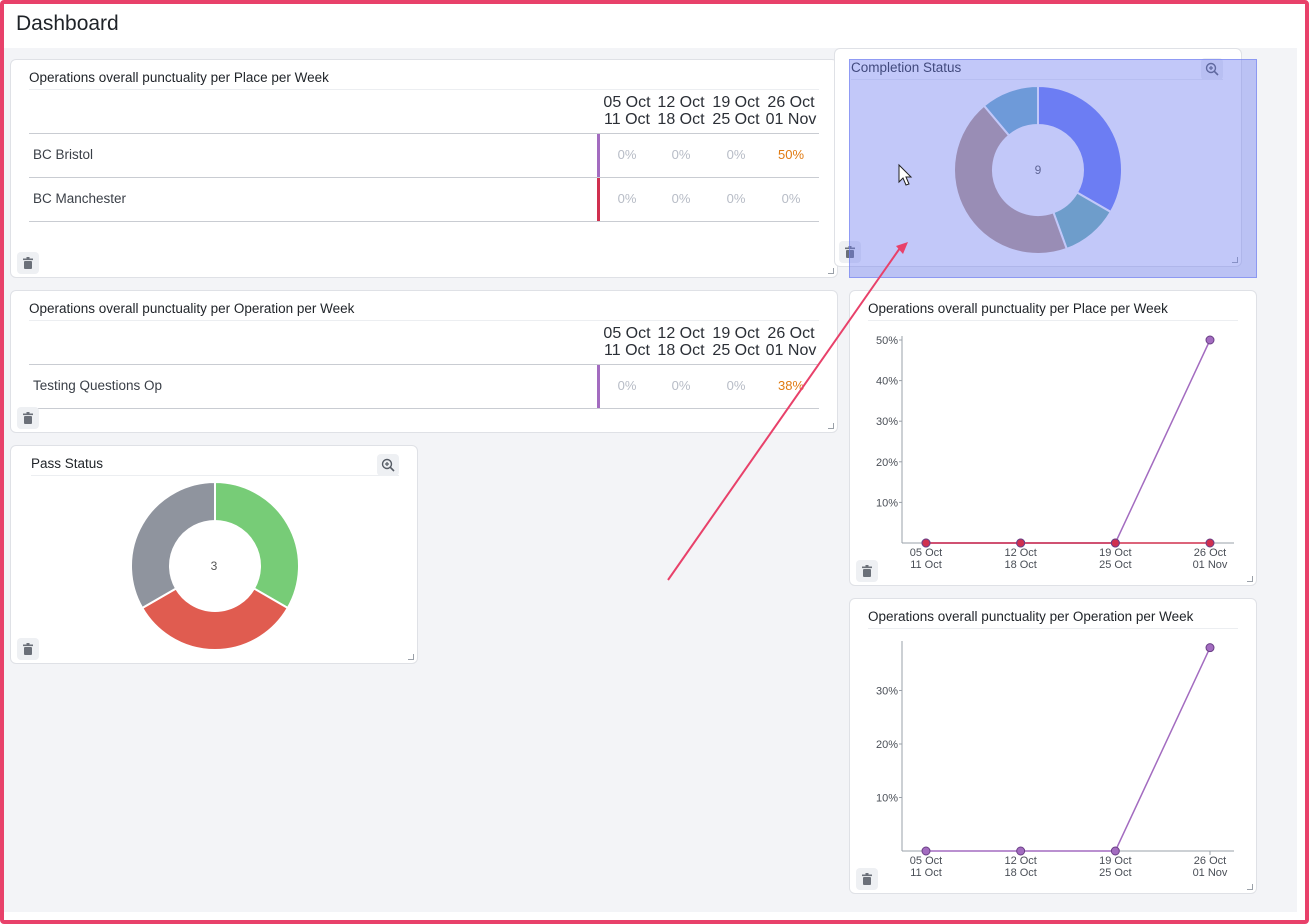 The width and height of the screenshot is (1309, 924). What do you see at coordinates (887, 382) in the screenshot?
I see `y-tick-label: 40%` at bounding box center [887, 382].